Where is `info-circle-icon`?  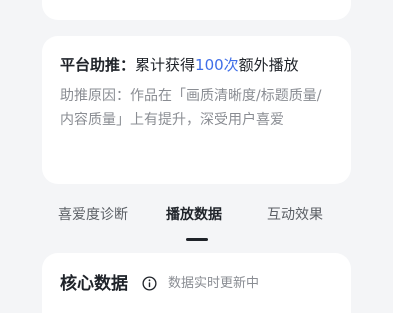
info-circle-icon is located at coordinates (149, 283).